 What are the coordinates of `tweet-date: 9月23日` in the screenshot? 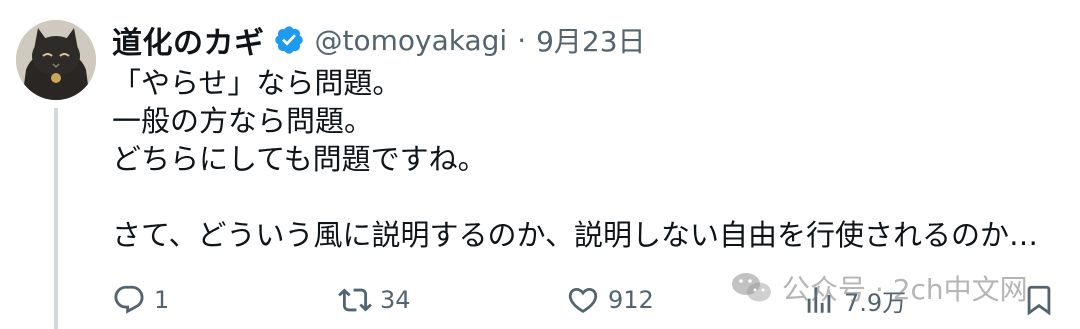 It's located at (590, 40).